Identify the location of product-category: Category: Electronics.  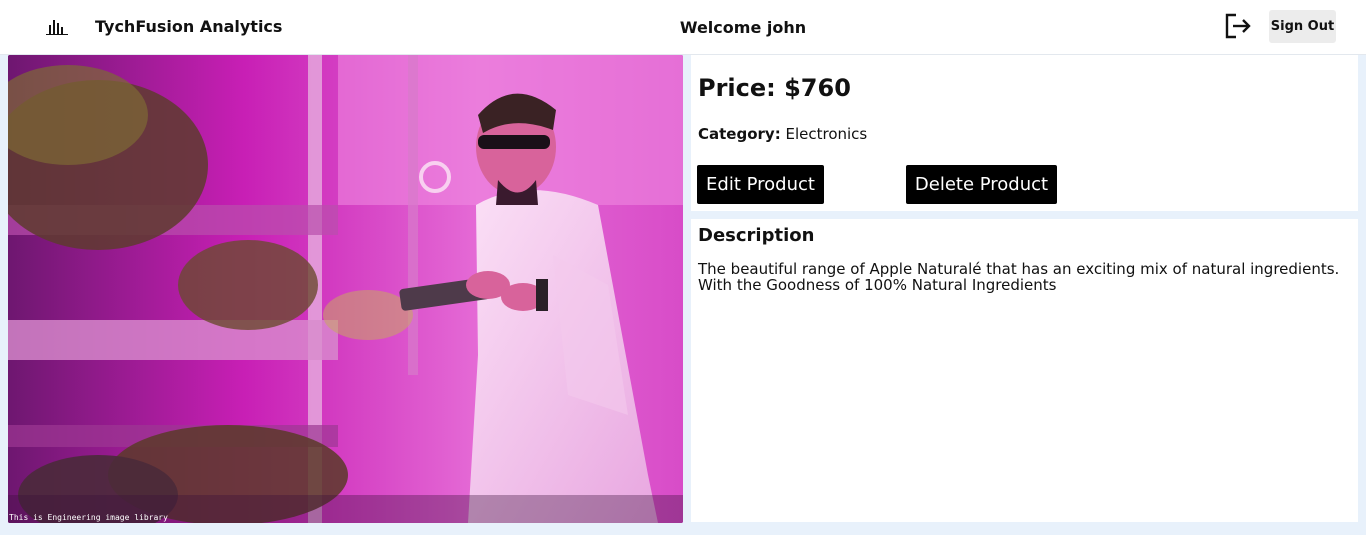
(782, 134).